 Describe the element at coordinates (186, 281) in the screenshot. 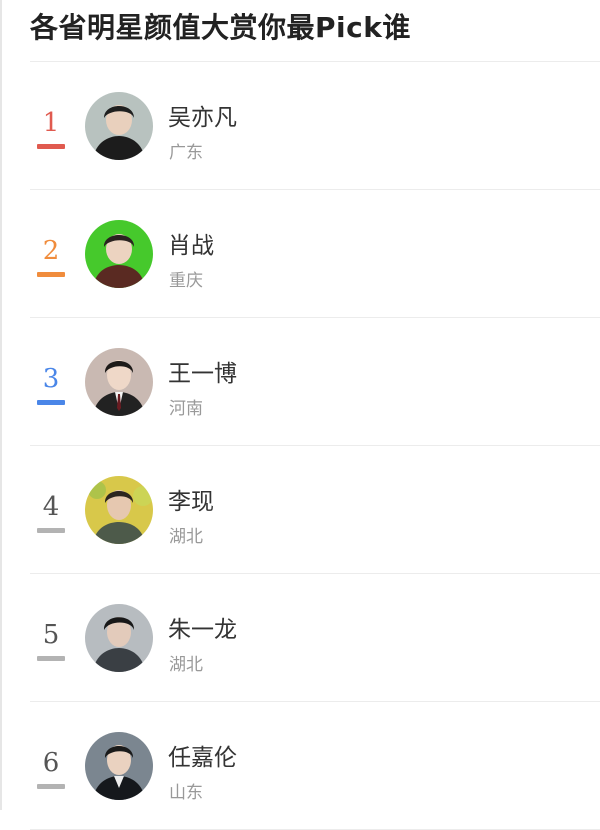

I see `province-label: 重庆` at that location.